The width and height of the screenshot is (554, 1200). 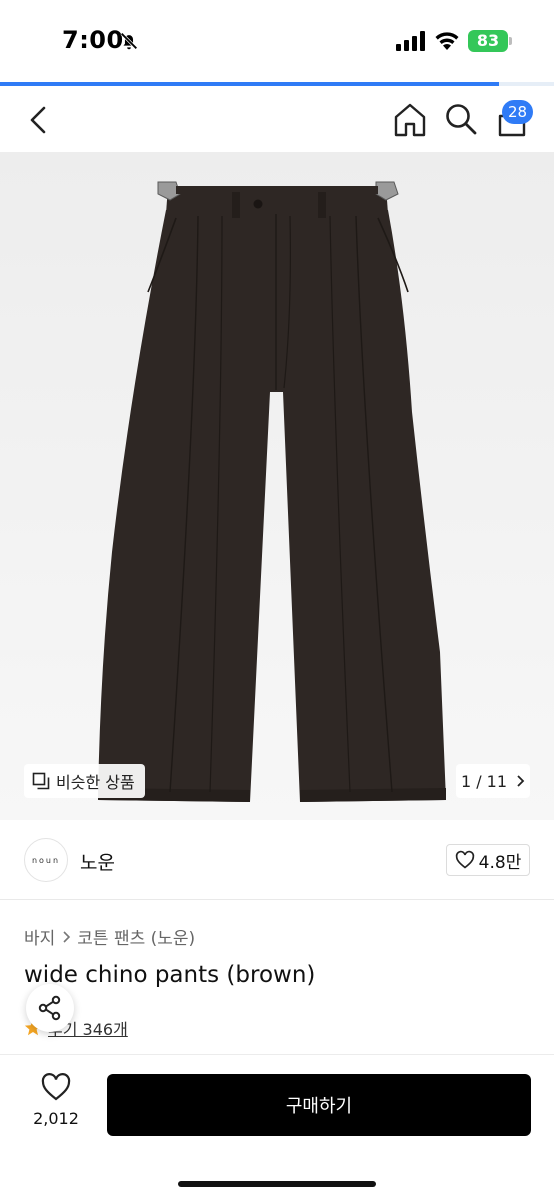 What do you see at coordinates (46, 860) in the screenshot?
I see `brand-logo: noun` at bounding box center [46, 860].